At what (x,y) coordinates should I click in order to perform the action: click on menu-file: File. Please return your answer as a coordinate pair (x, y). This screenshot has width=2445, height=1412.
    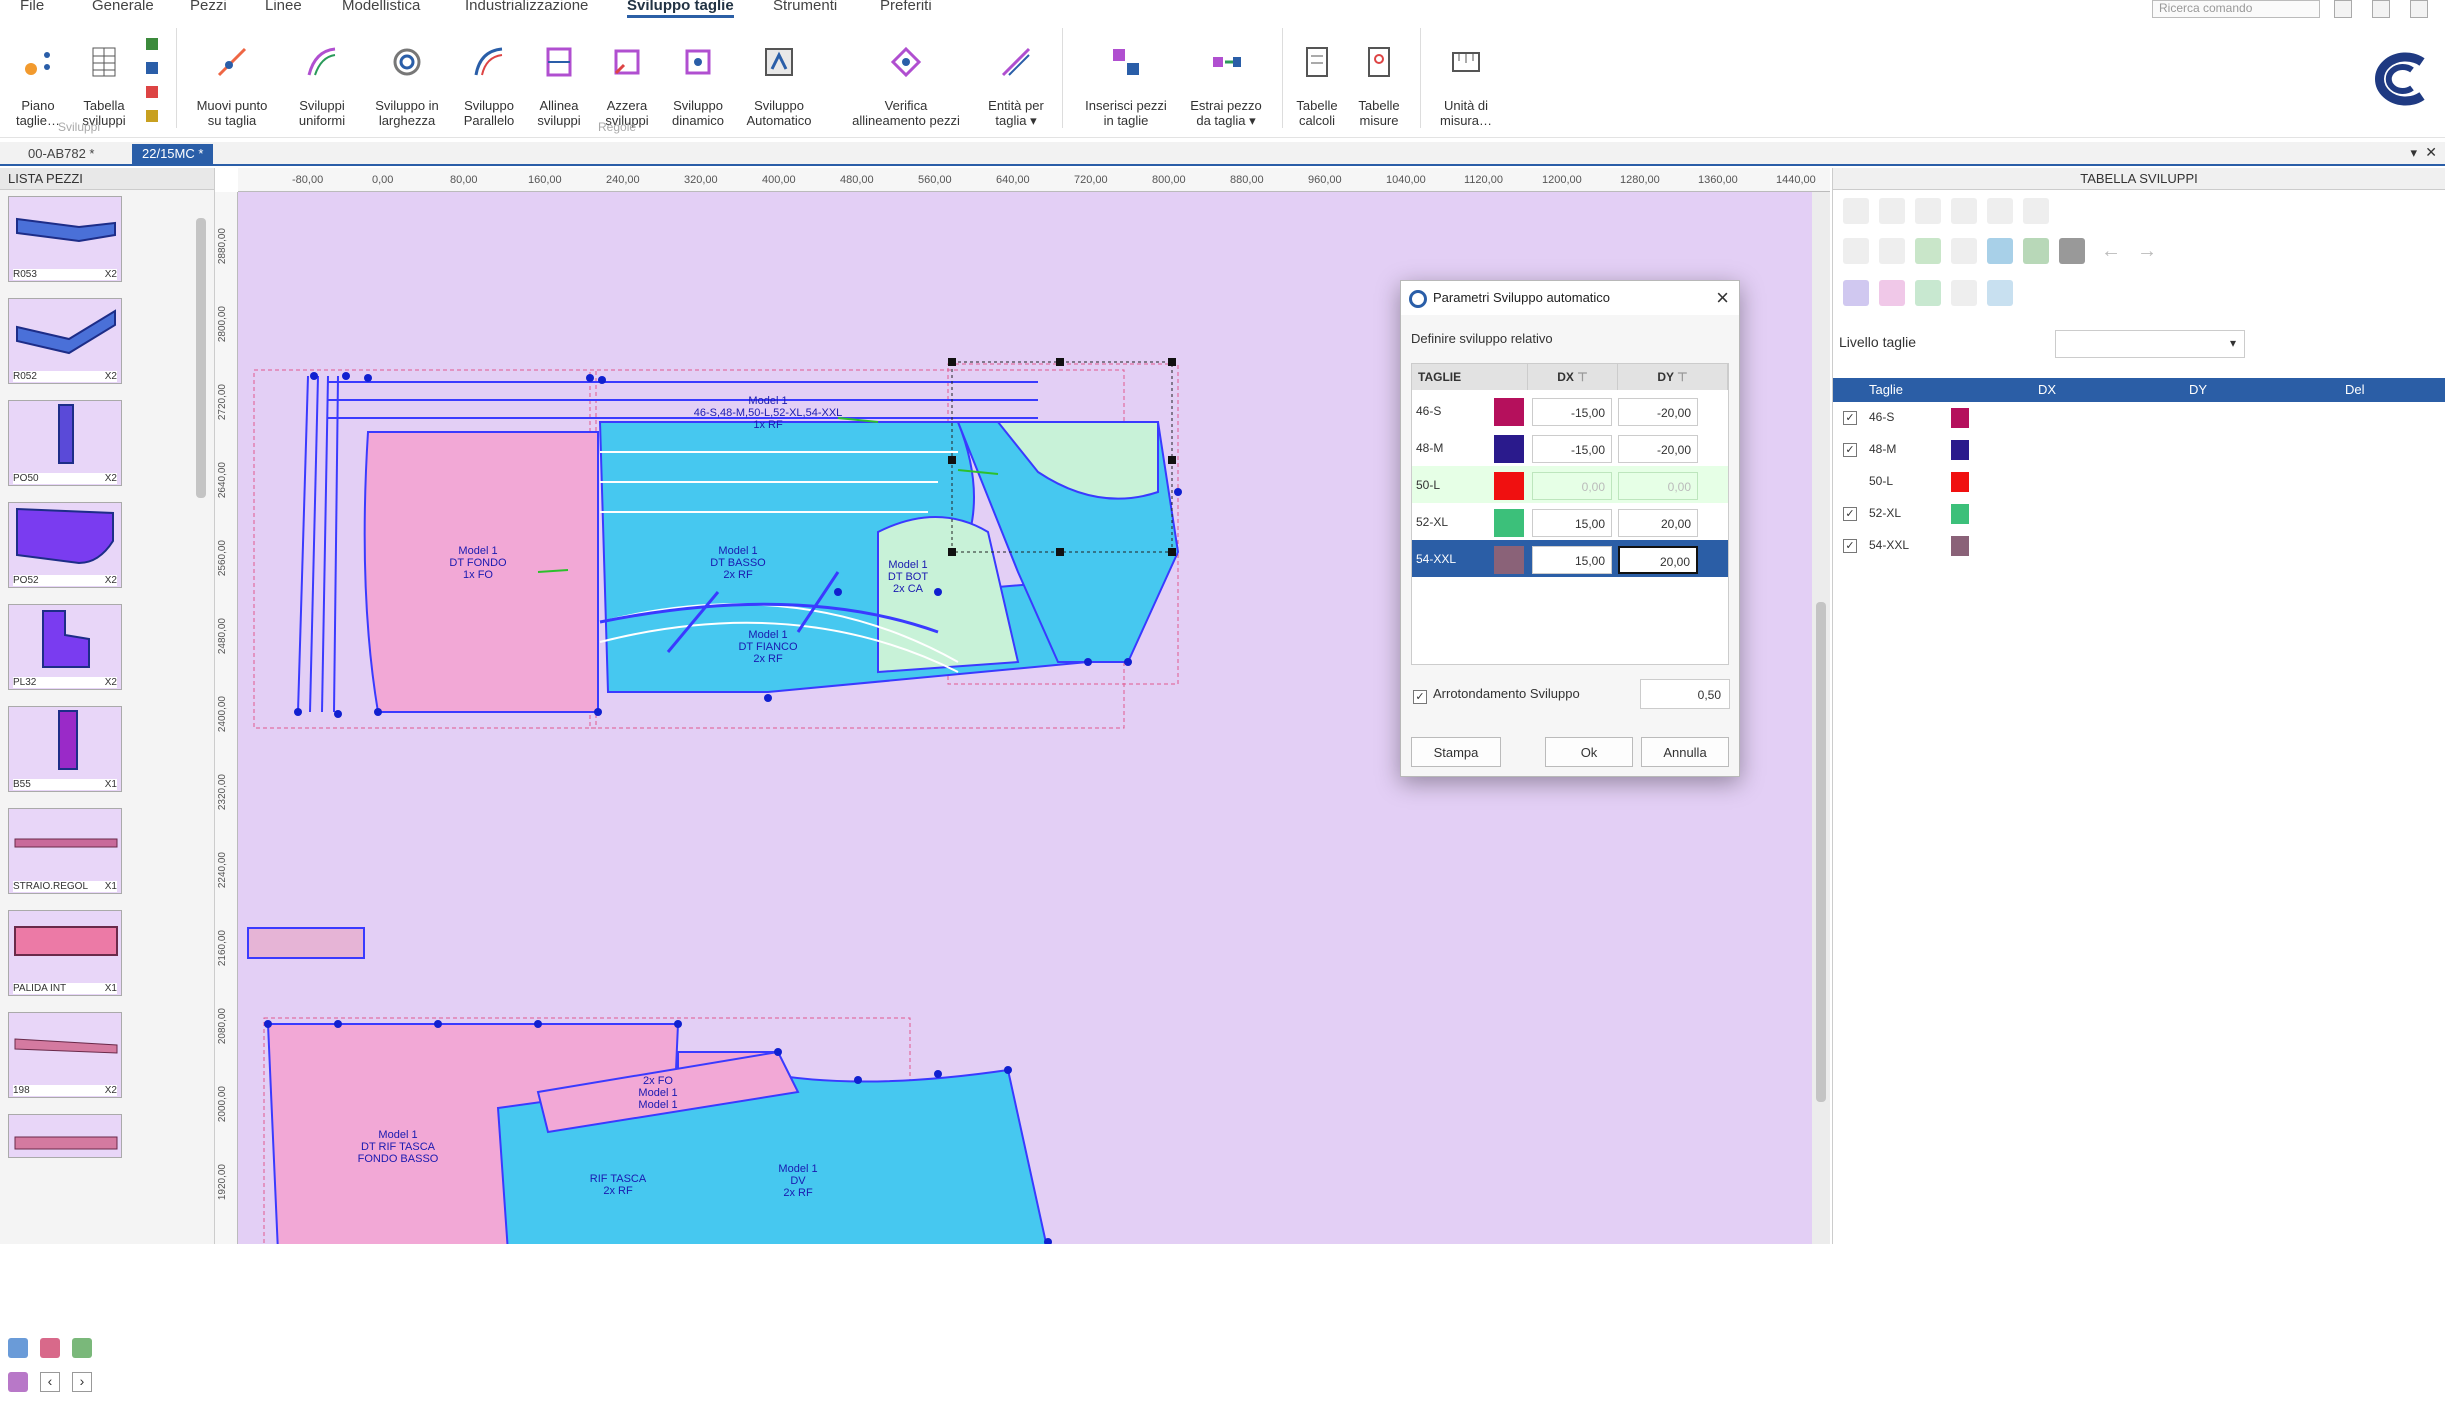
    Looking at the image, I should click on (32, 7).